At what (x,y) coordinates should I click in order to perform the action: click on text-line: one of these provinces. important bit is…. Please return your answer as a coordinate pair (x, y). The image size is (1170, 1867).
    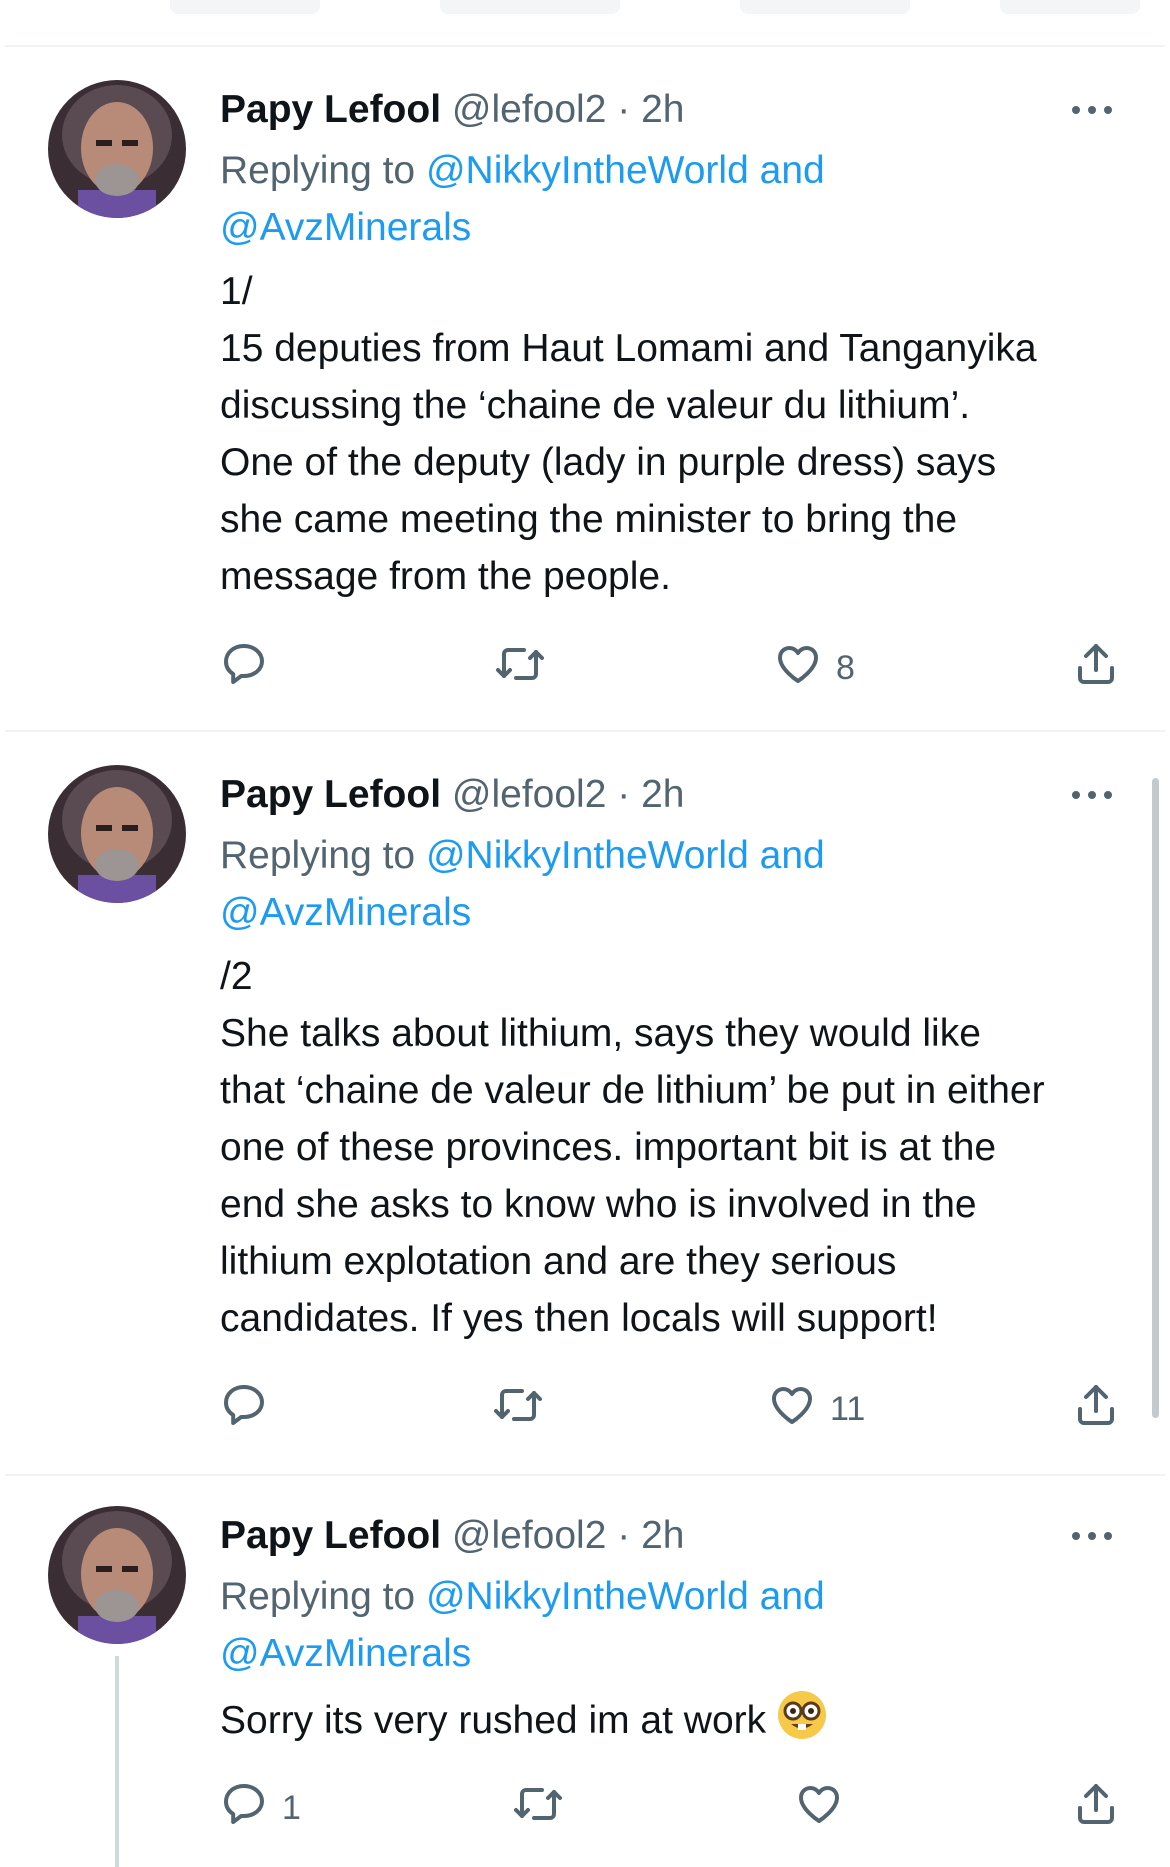
    Looking at the image, I should click on (608, 1147).